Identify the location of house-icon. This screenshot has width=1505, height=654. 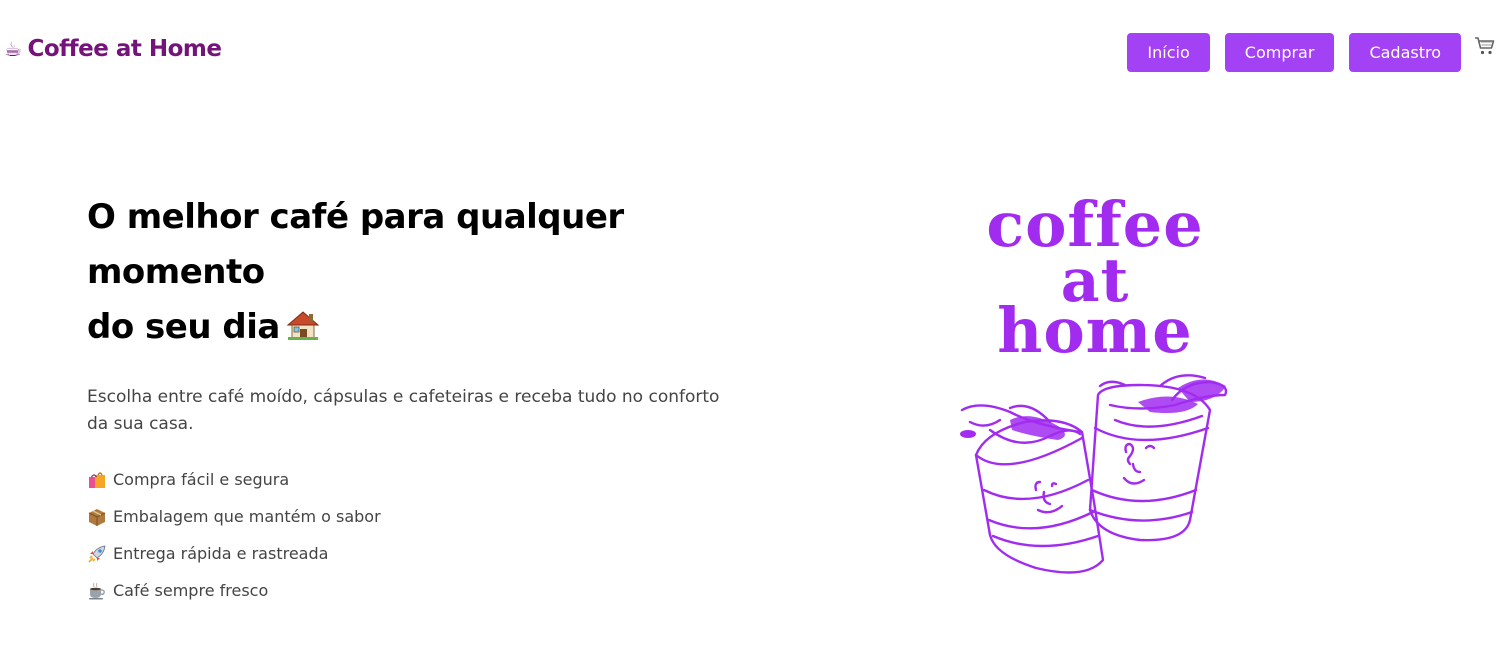
(303, 331).